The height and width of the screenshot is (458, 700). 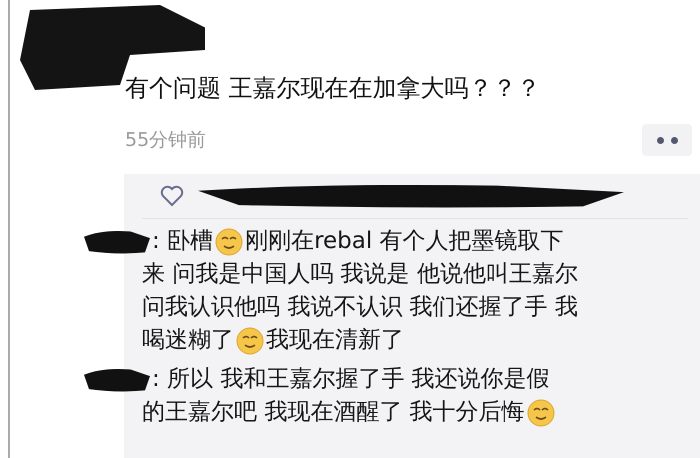 I want to click on comment-text: 问我认识他吗 我说不认识 我们还握了手 我, so click(x=360, y=307).